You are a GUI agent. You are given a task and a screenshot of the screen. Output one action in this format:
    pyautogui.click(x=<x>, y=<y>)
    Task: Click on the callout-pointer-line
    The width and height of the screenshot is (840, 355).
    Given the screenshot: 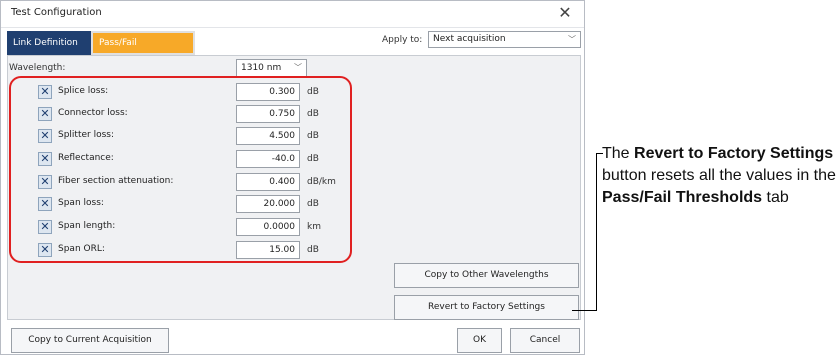 What is the action you would take?
    pyautogui.click(x=584, y=310)
    